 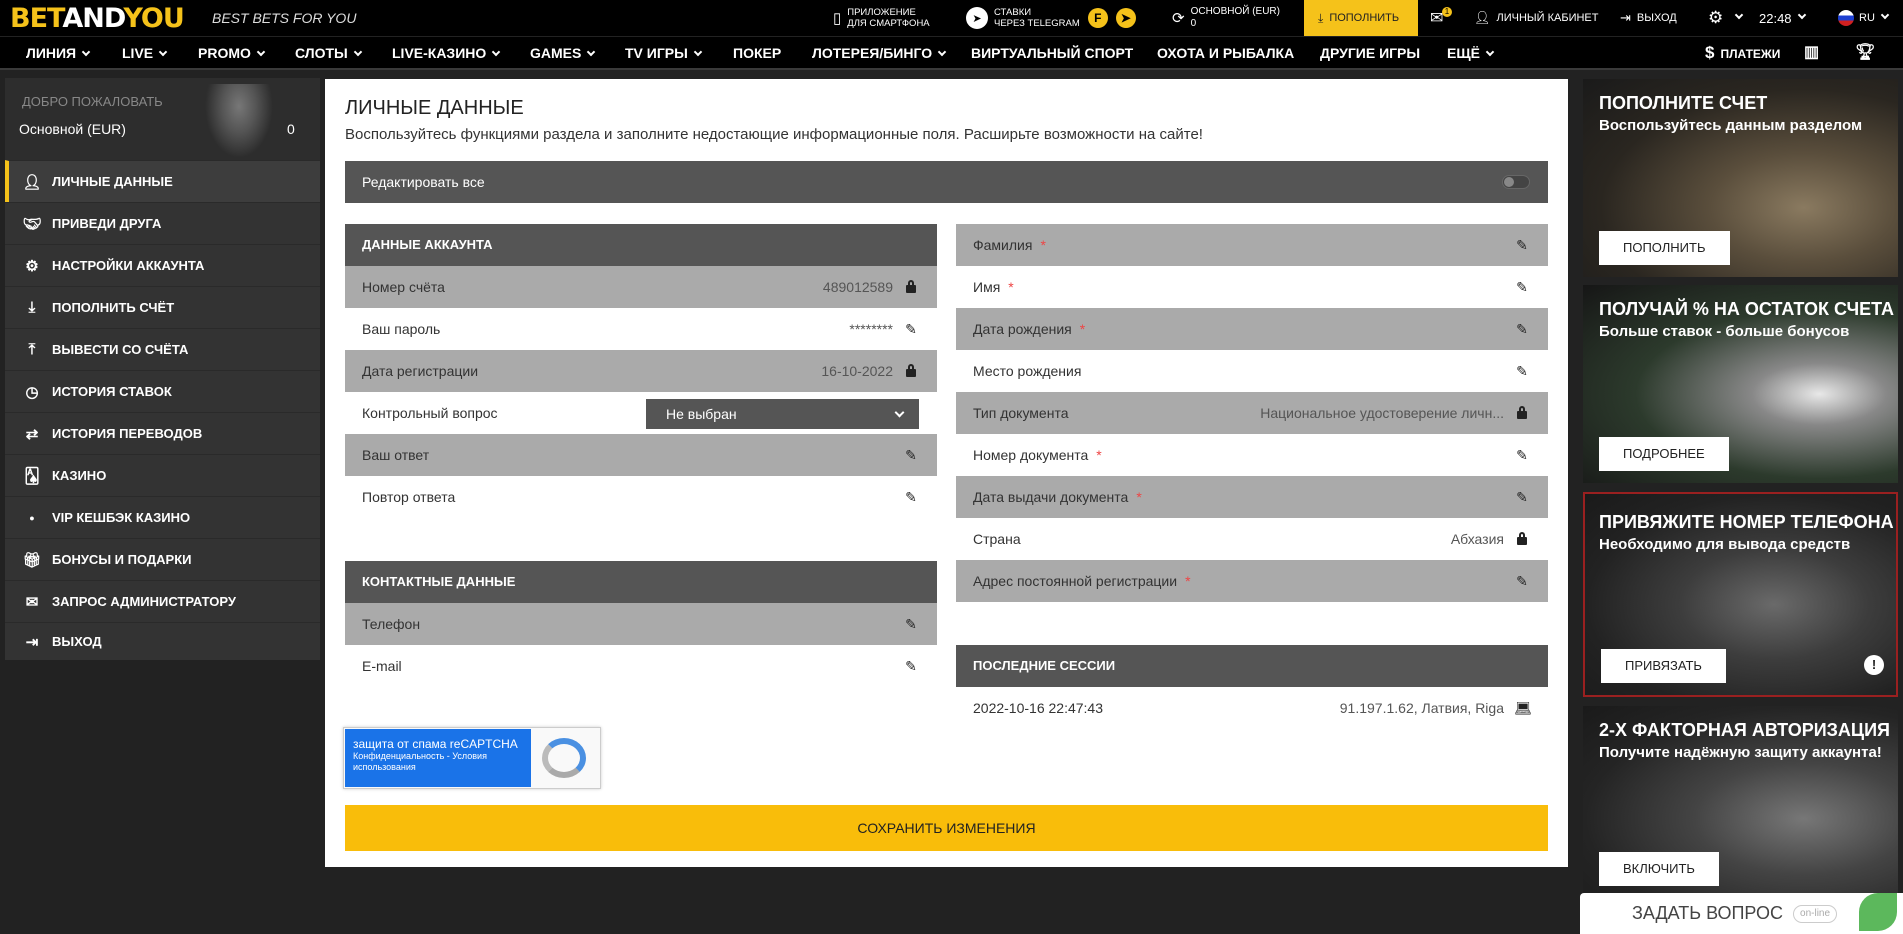 What do you see at coordinates (32, 182) in the screenshot?
I see `user-add-icon: 👤︎` at bounding box center [32, 182].